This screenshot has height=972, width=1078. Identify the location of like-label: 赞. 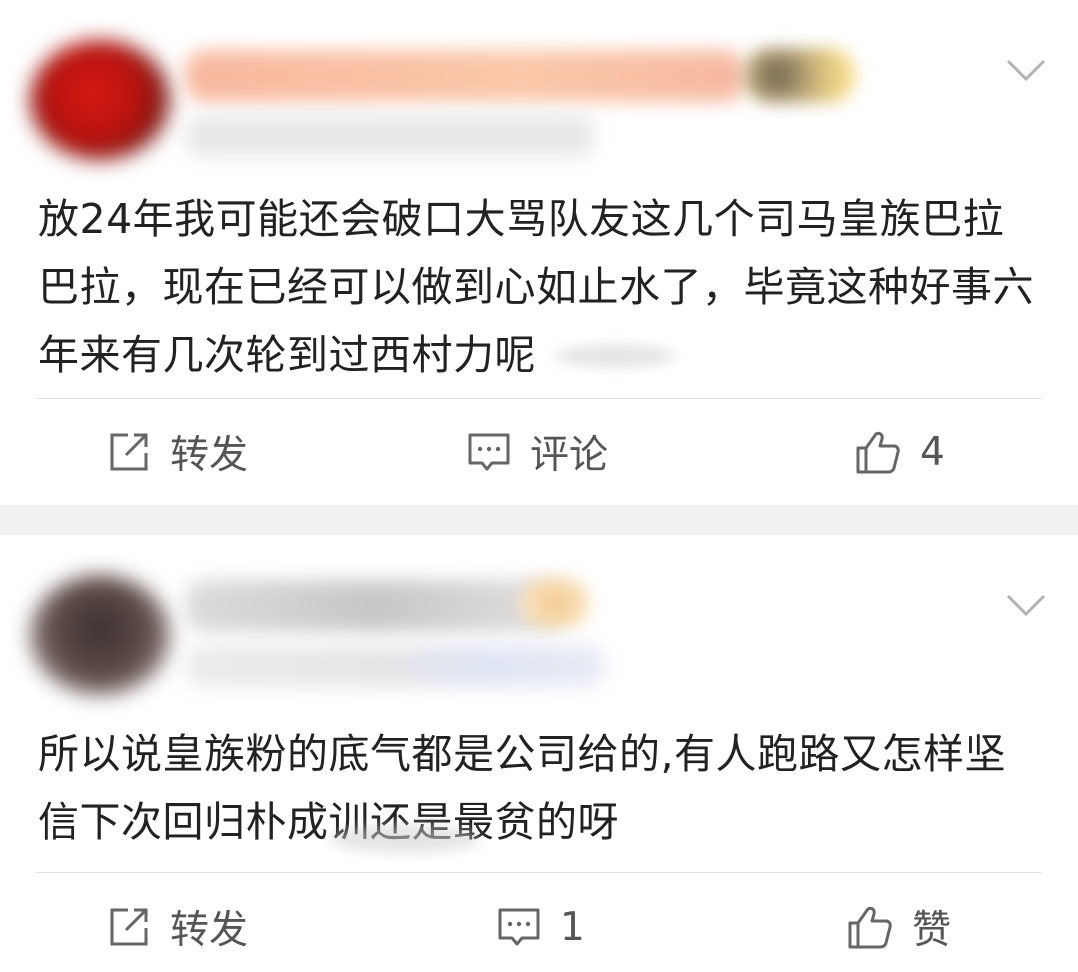
(932, 930).